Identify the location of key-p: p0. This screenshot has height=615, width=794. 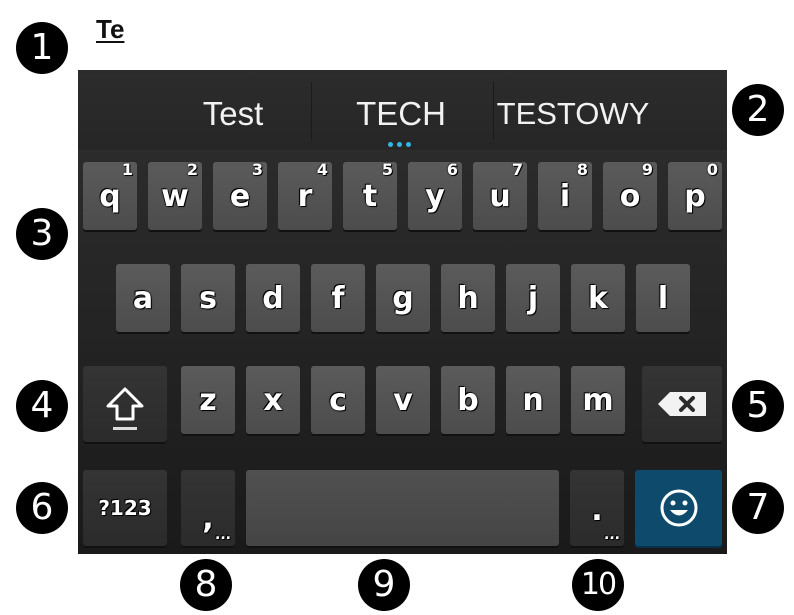
(695, 195).